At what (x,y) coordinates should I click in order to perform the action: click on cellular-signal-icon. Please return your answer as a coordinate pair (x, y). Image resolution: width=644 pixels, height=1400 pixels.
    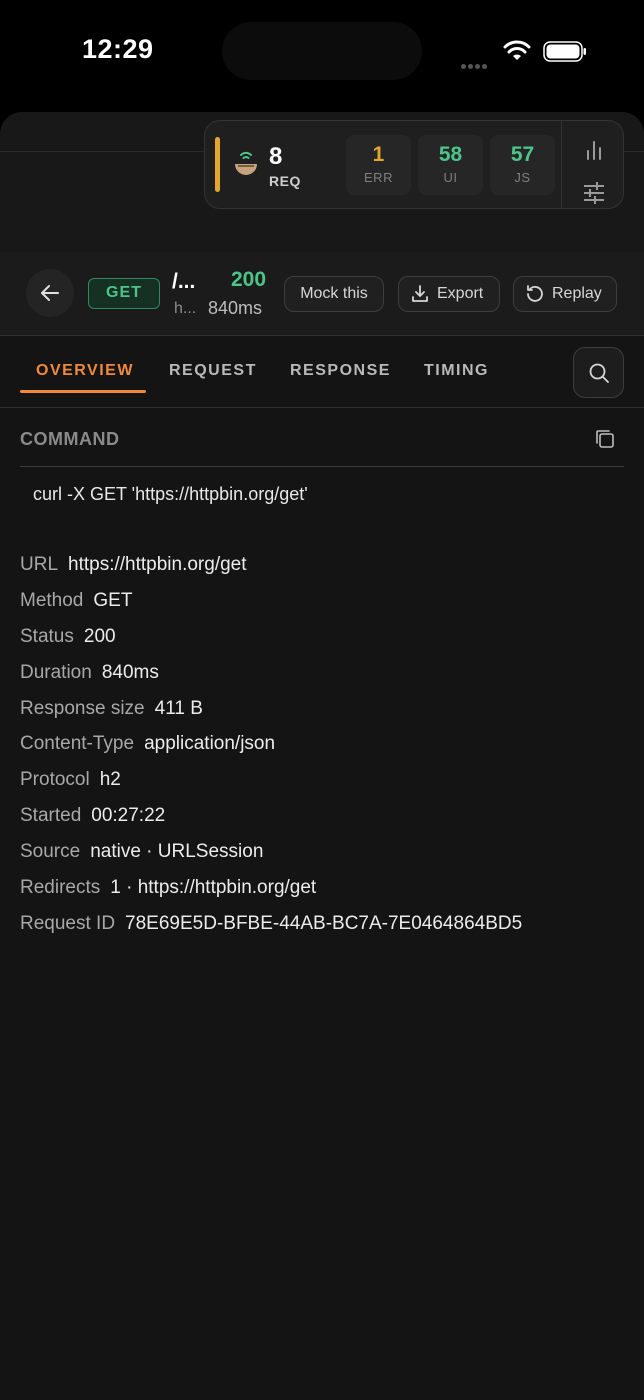
    Looking at the image, I should click on (475, 65).